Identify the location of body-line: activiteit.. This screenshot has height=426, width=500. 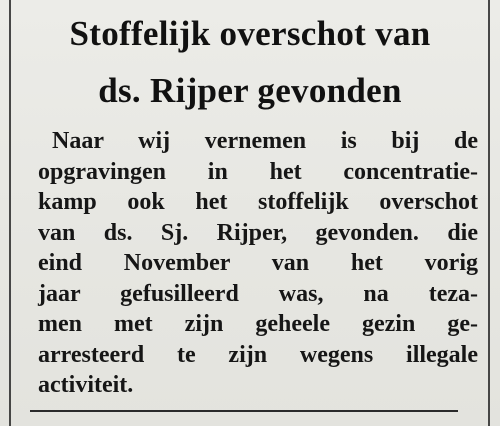
(86, 385).